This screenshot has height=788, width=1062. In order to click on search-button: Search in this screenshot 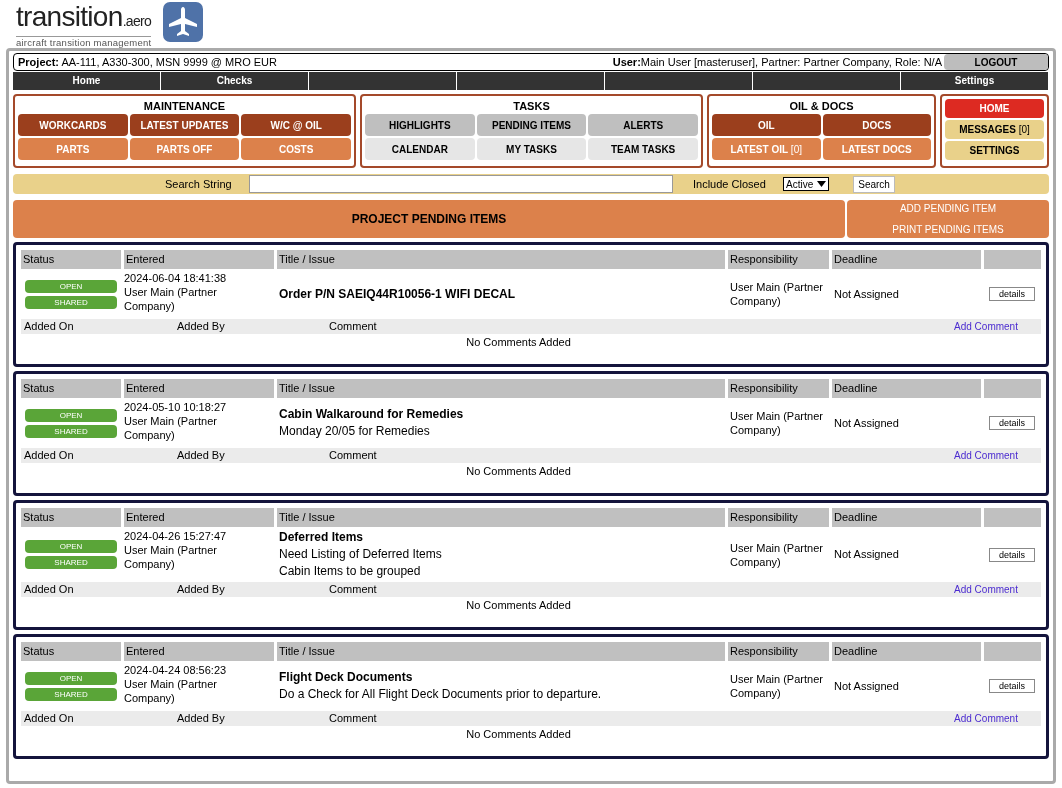, I will do `click(874, 184)`.